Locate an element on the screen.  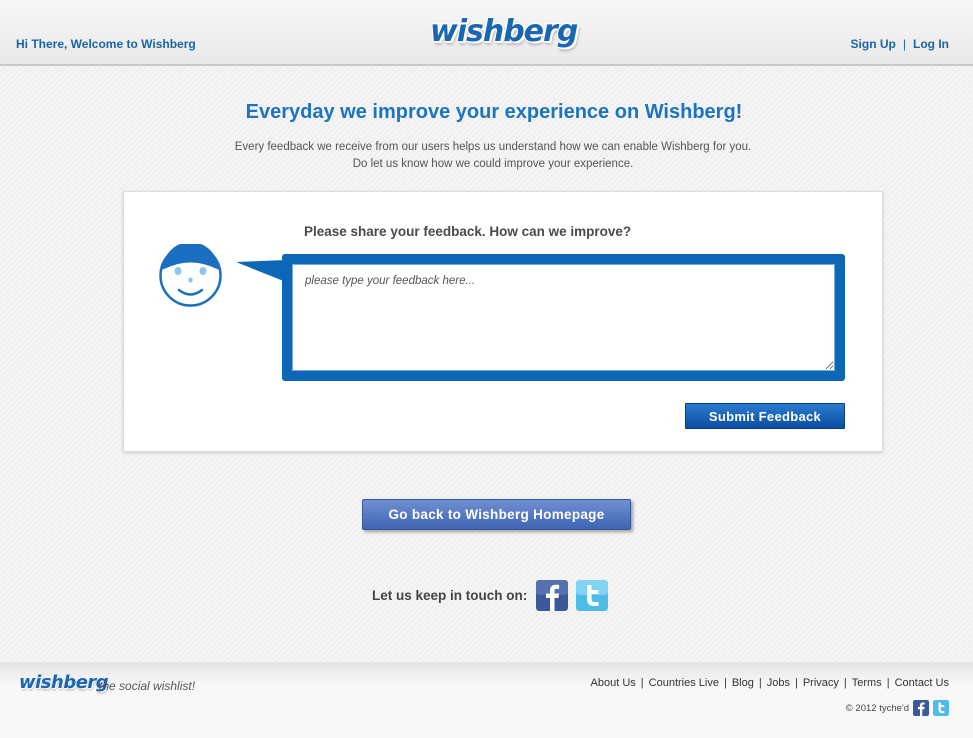
sign-up-link: Sign Up is located at coordinates (873, 44).